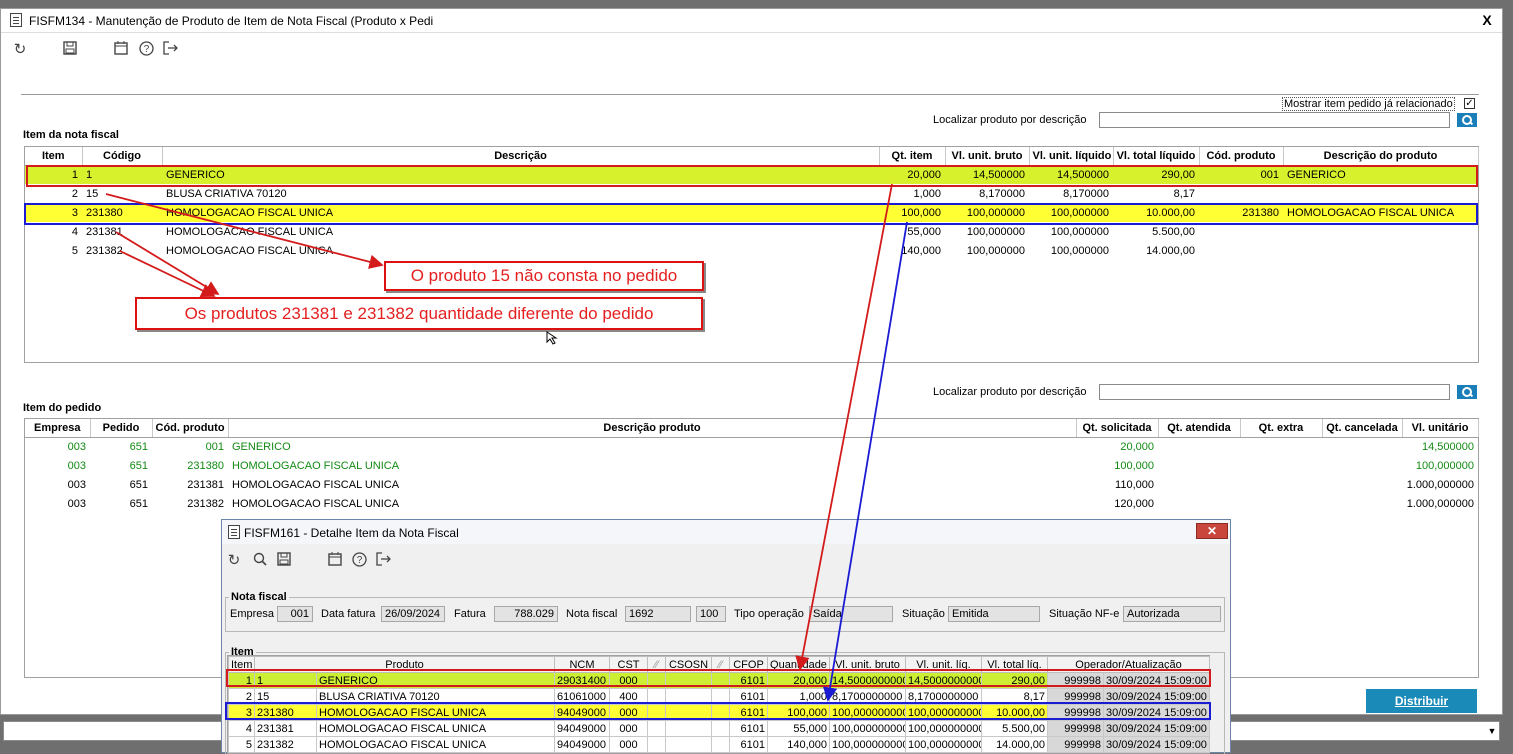 This screenshot has height=754, width=1513. What do you see at coordinates (1156, 728) in the screenshot?
I see `cell-updated-at: 30/09/2024 15:09:00` at bounding box center [1156, 728].